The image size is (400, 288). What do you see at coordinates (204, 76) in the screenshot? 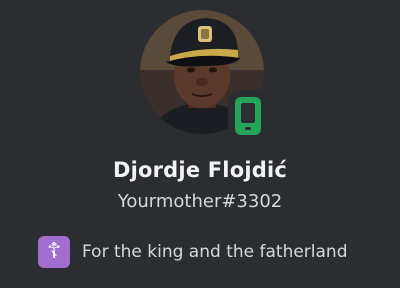
I see `avatar-container` at bounding box center [204, 76].